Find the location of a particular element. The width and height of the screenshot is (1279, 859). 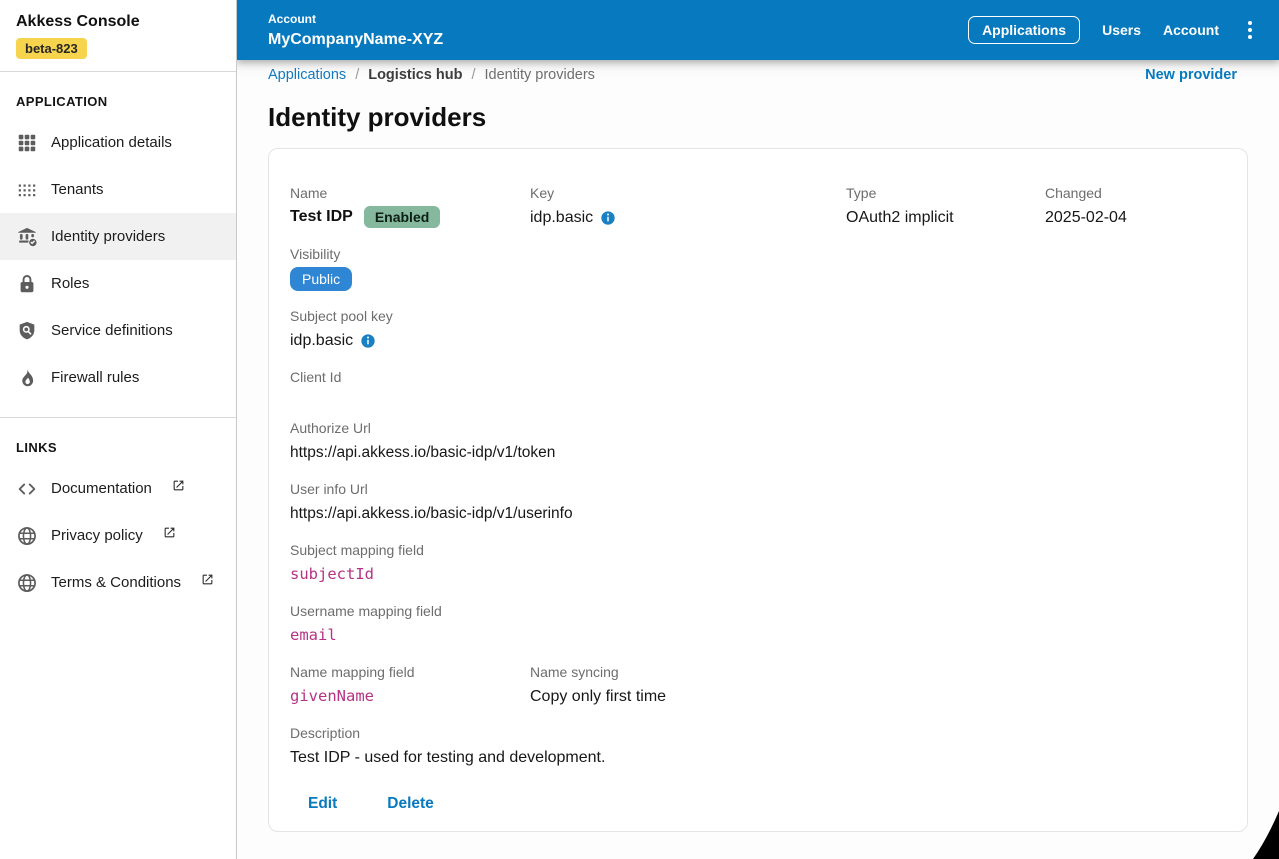

delete-button: Delete is located at coordinates (410, 804).